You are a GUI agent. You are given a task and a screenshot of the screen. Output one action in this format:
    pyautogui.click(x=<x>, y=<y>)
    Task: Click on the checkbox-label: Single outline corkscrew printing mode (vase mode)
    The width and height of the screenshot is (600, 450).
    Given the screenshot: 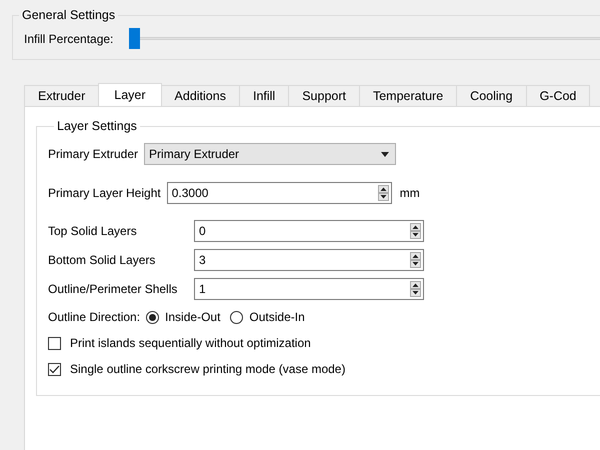 What is the action you would take?
    pyautogui.click(x=208, y=369)
    